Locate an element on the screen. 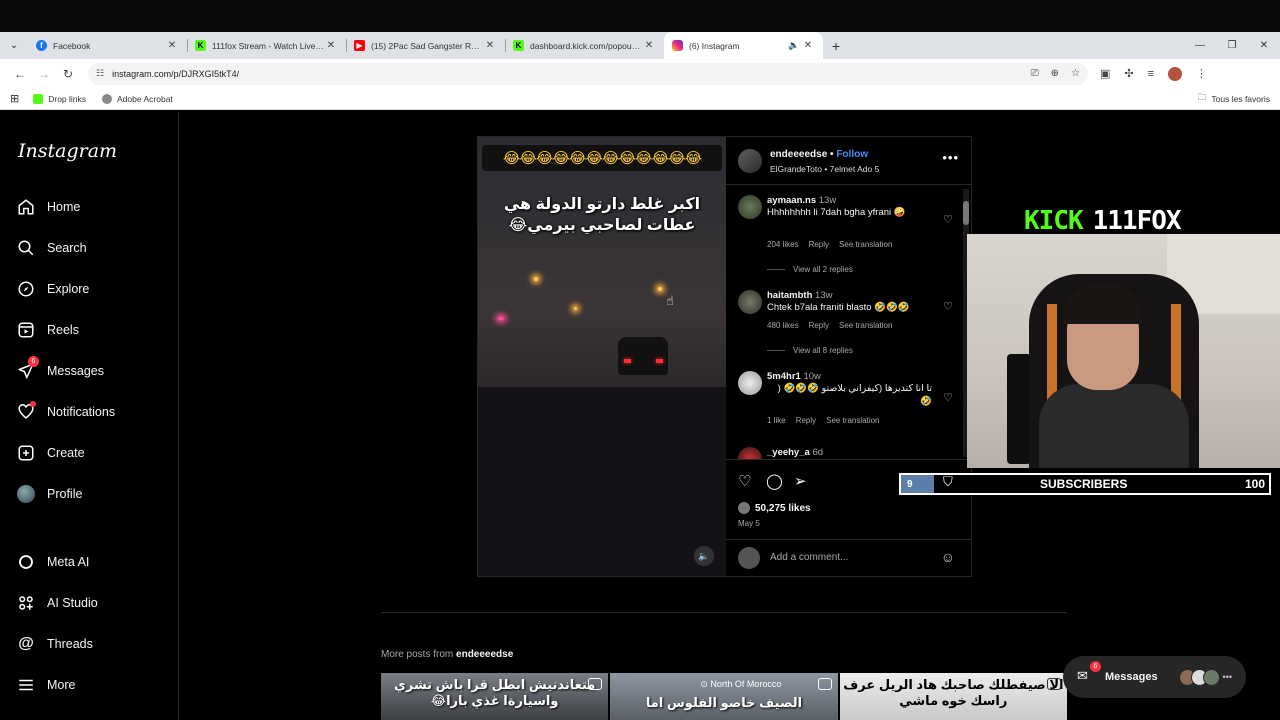 The width and height of the screenshot is (1280, 720). minimize-button: — is located at coordinates (1200, 45).